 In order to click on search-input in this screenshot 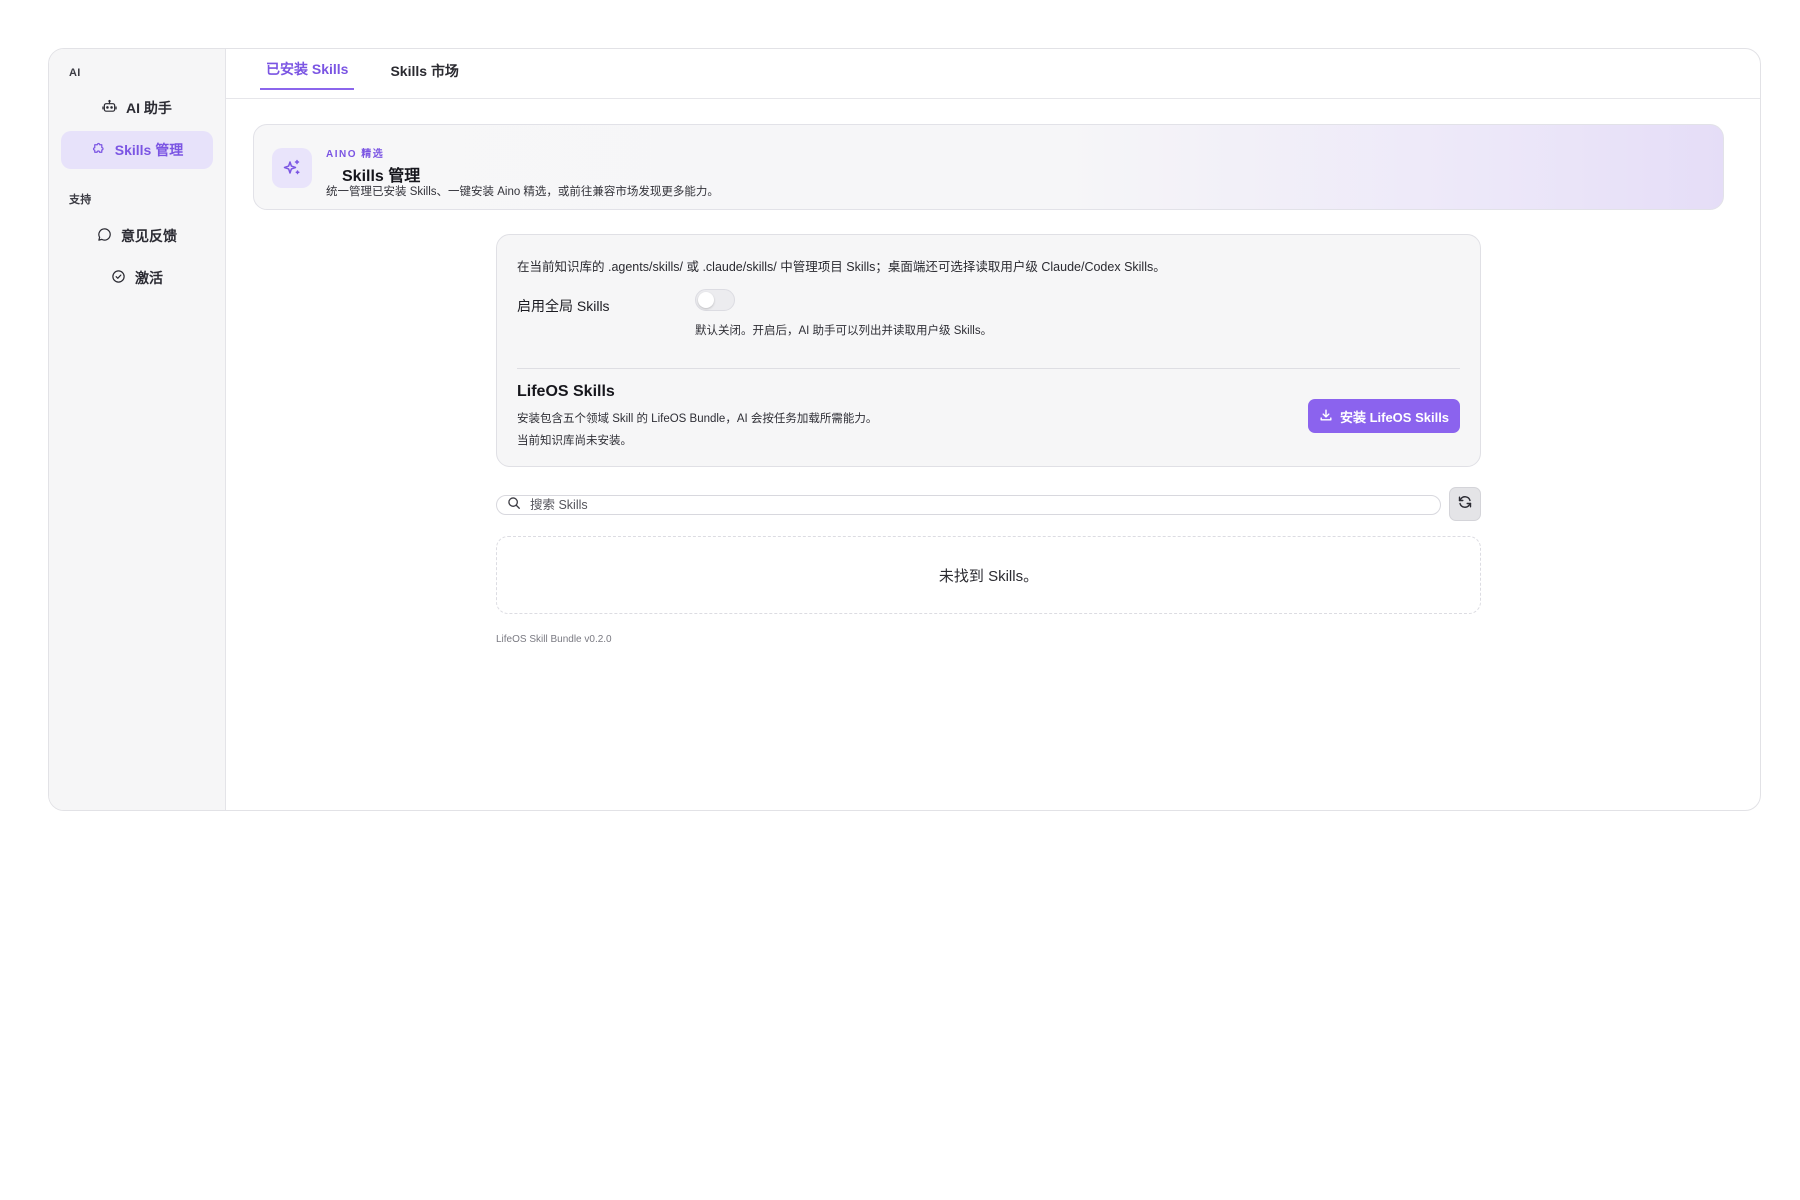, I will do `click(970, 505)`.